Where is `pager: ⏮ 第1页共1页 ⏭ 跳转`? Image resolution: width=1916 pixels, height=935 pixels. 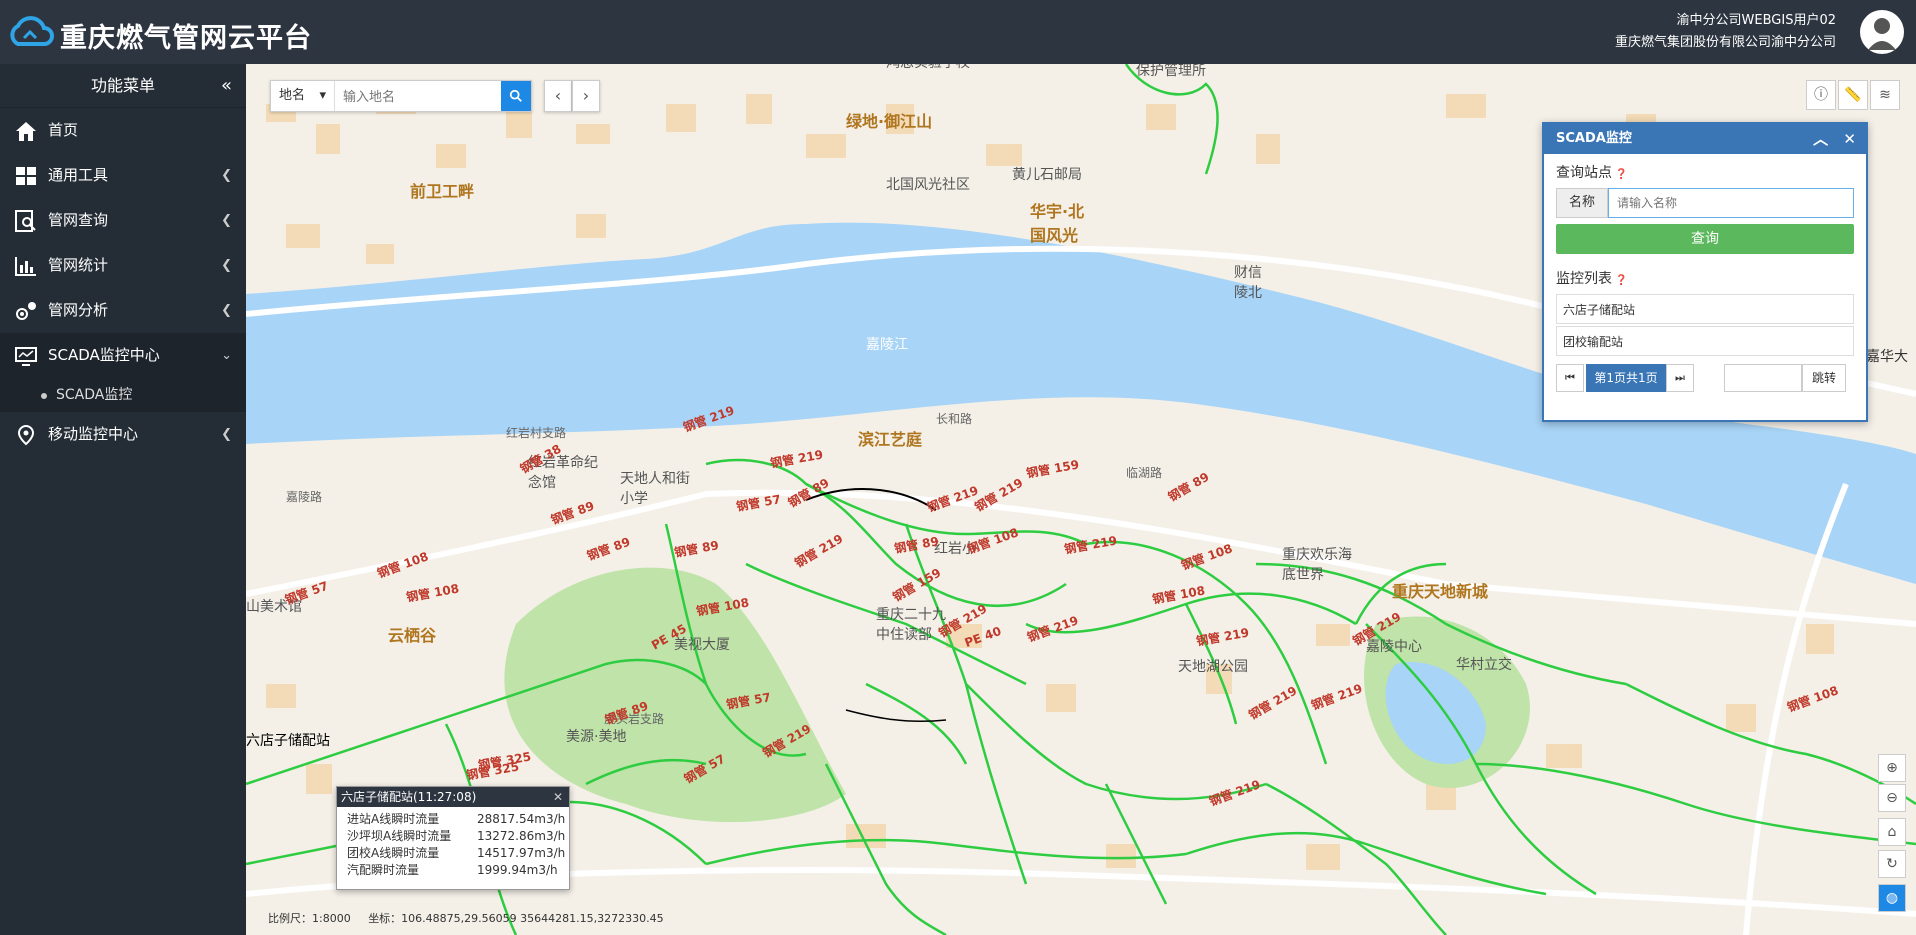 pager: ⏮ 第1页共1页 ⏭ 跳转 is located at coordinates (1705, 378).